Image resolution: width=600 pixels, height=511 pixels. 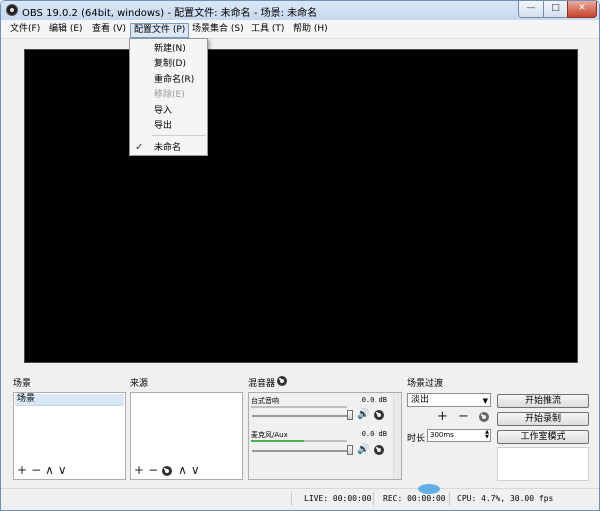 I want to click on transition-properties-gear-icon, so click(x=484, y=416).